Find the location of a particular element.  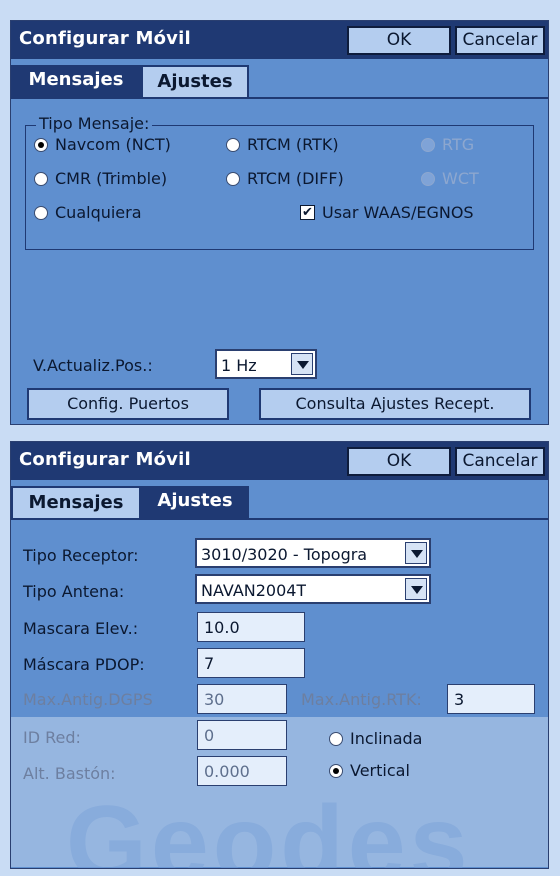

radio-inclinada: Inclinada is located at coordinates (399, 739).